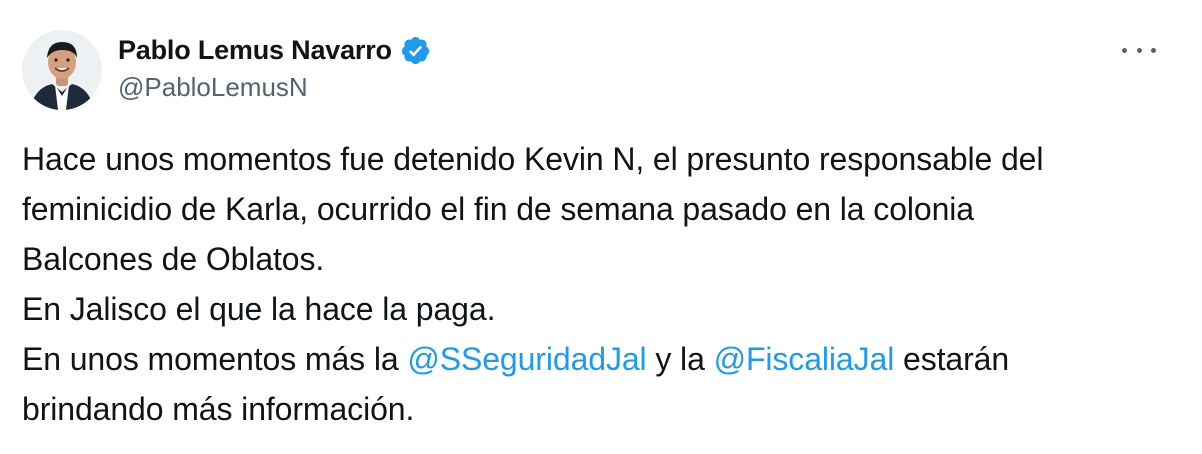 The image size is (1202, 454). I want to click on author-handle: @PabloLemusN, so click(274, 87).